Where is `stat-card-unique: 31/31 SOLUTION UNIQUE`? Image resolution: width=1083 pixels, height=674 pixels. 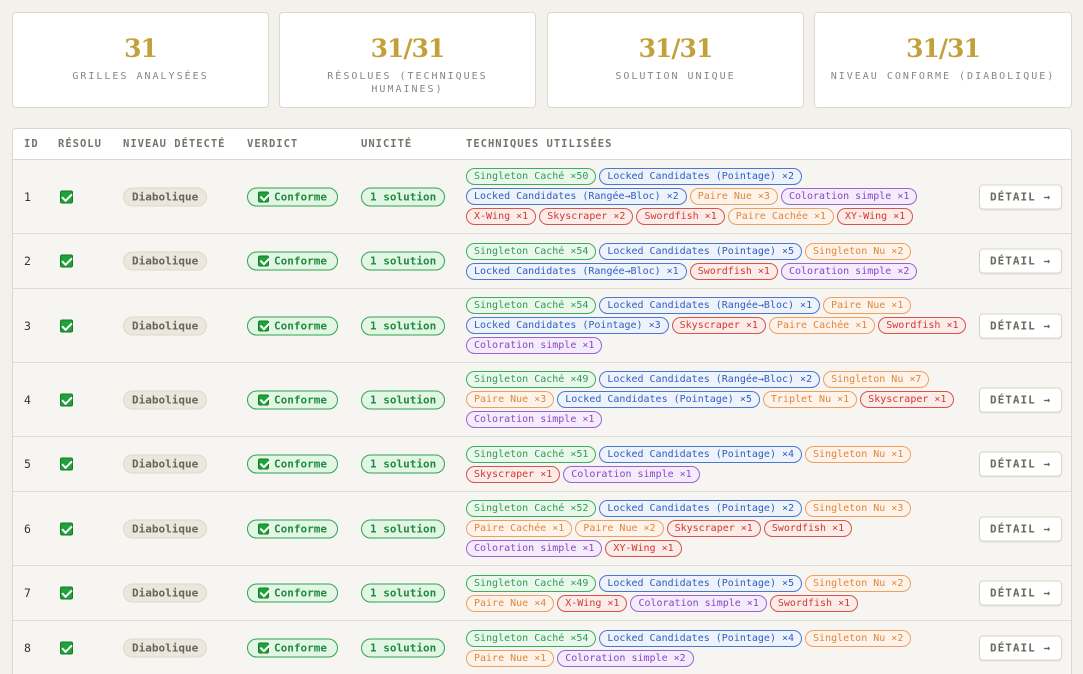 stat-card-unique: 31/31 SOLUTION UNIQUE is located at coordinates (675, 60).